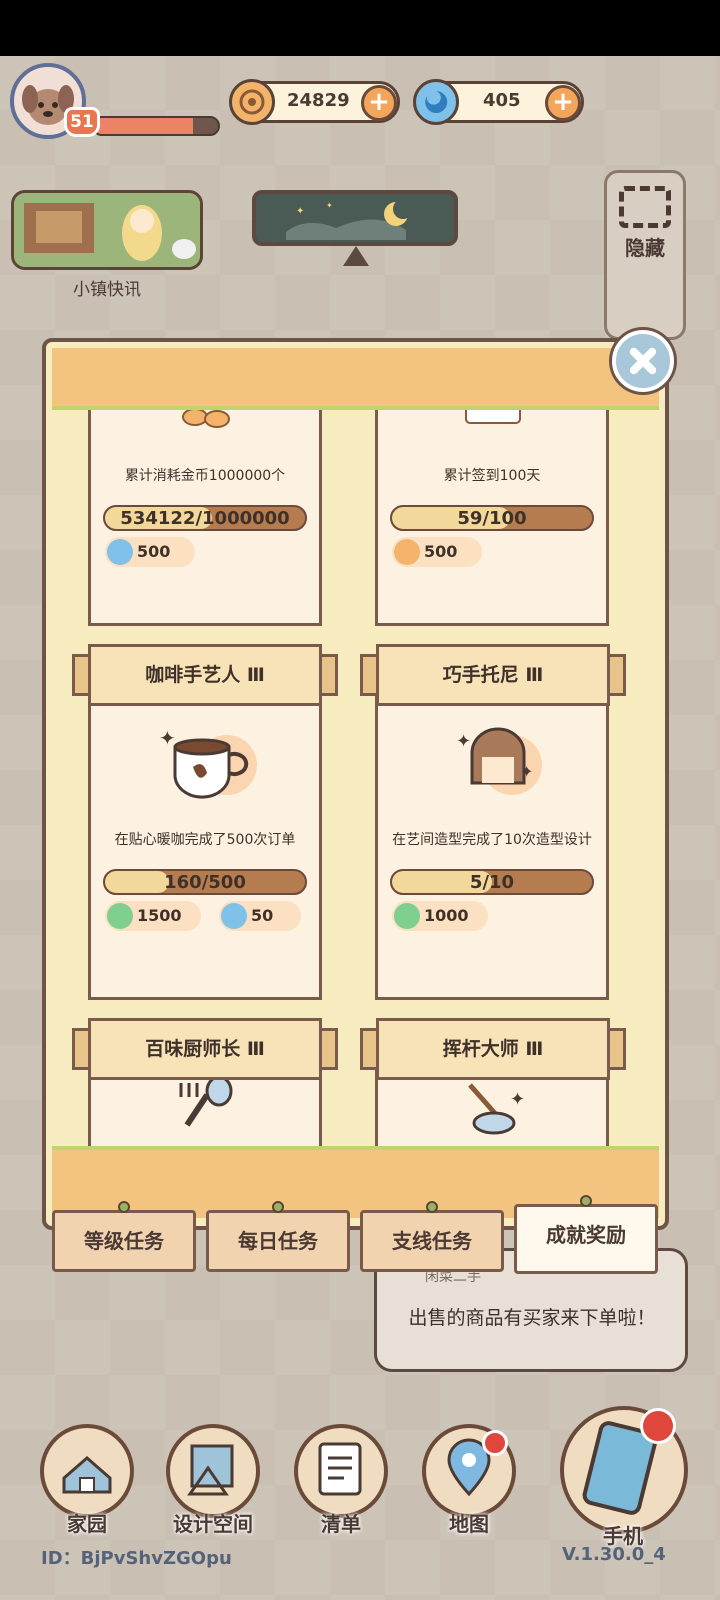 The width and height of the screenshot is (720, 1600). Describe the element at coordinates (437, 552) in the screenshot. I see `reward-coins: 500` at that location.